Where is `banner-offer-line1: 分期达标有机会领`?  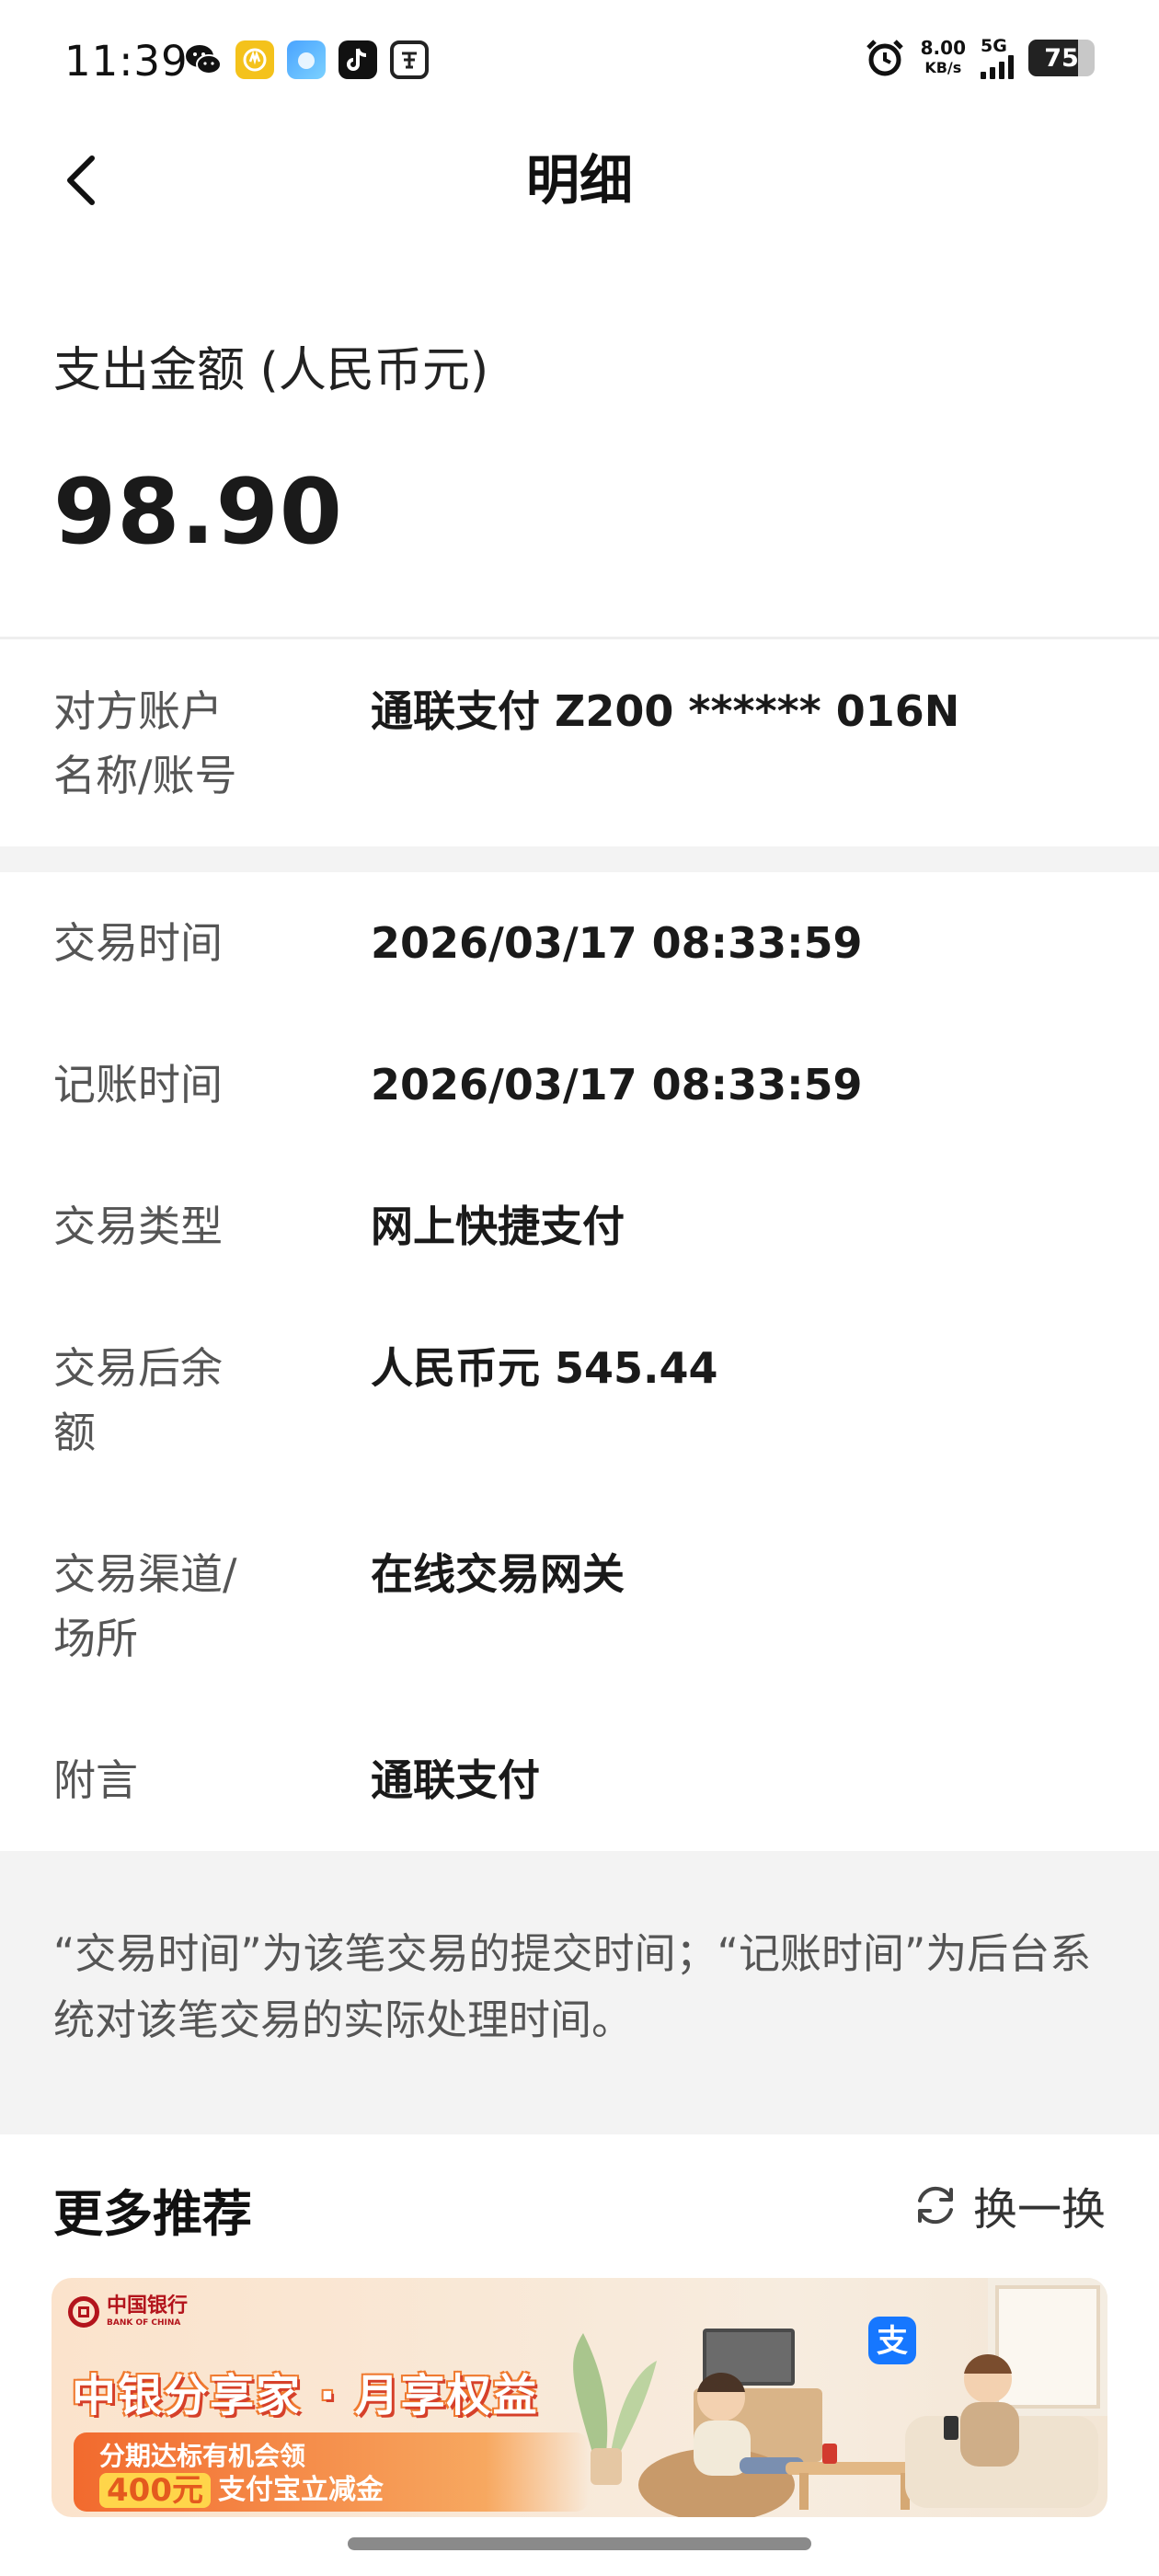
banner-offer-line1: 分期达标有机会领 is located at coordinates (202, 2456).